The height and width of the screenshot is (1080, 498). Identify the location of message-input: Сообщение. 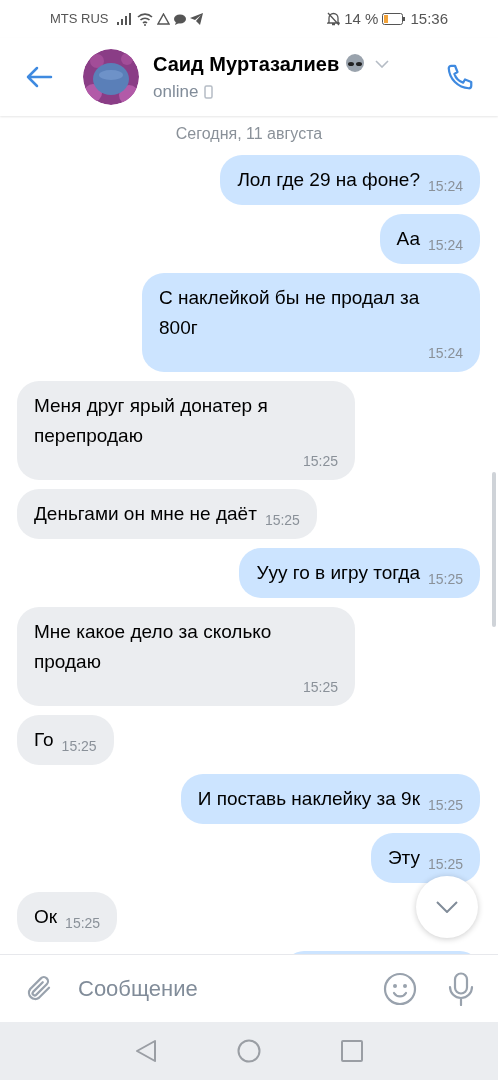
(230, 988).